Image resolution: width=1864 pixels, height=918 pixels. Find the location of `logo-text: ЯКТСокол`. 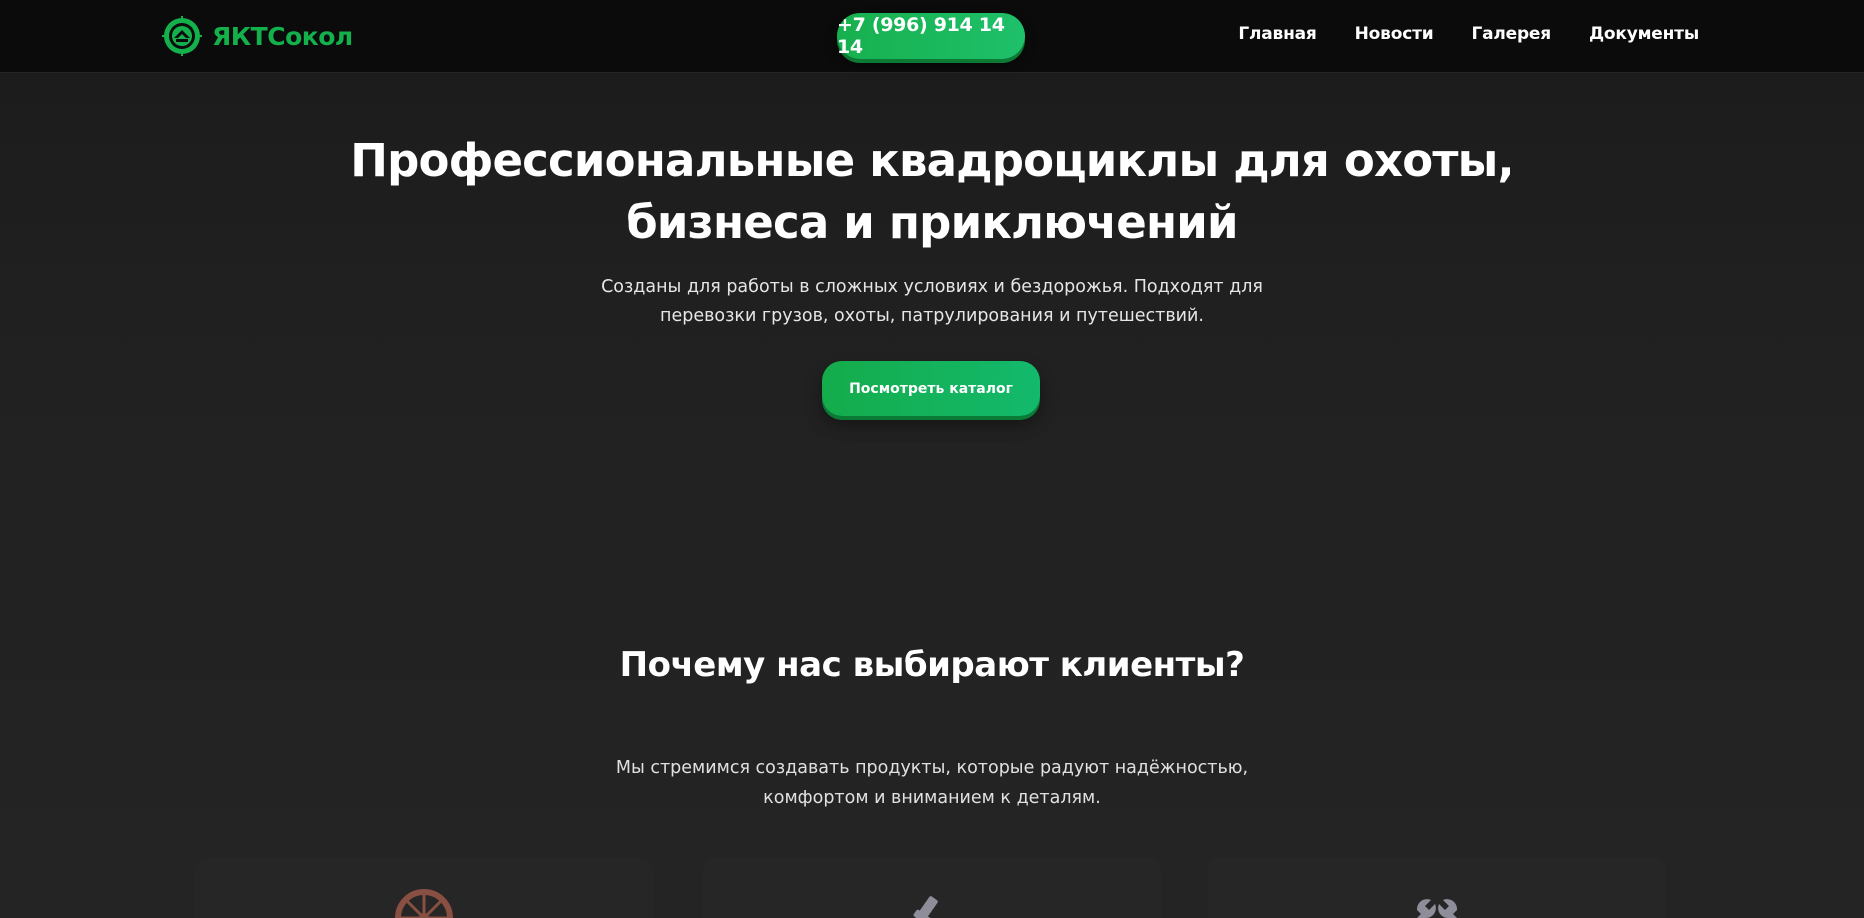

logo-text: ЯКТСокол is located at coordinates (282, 36).